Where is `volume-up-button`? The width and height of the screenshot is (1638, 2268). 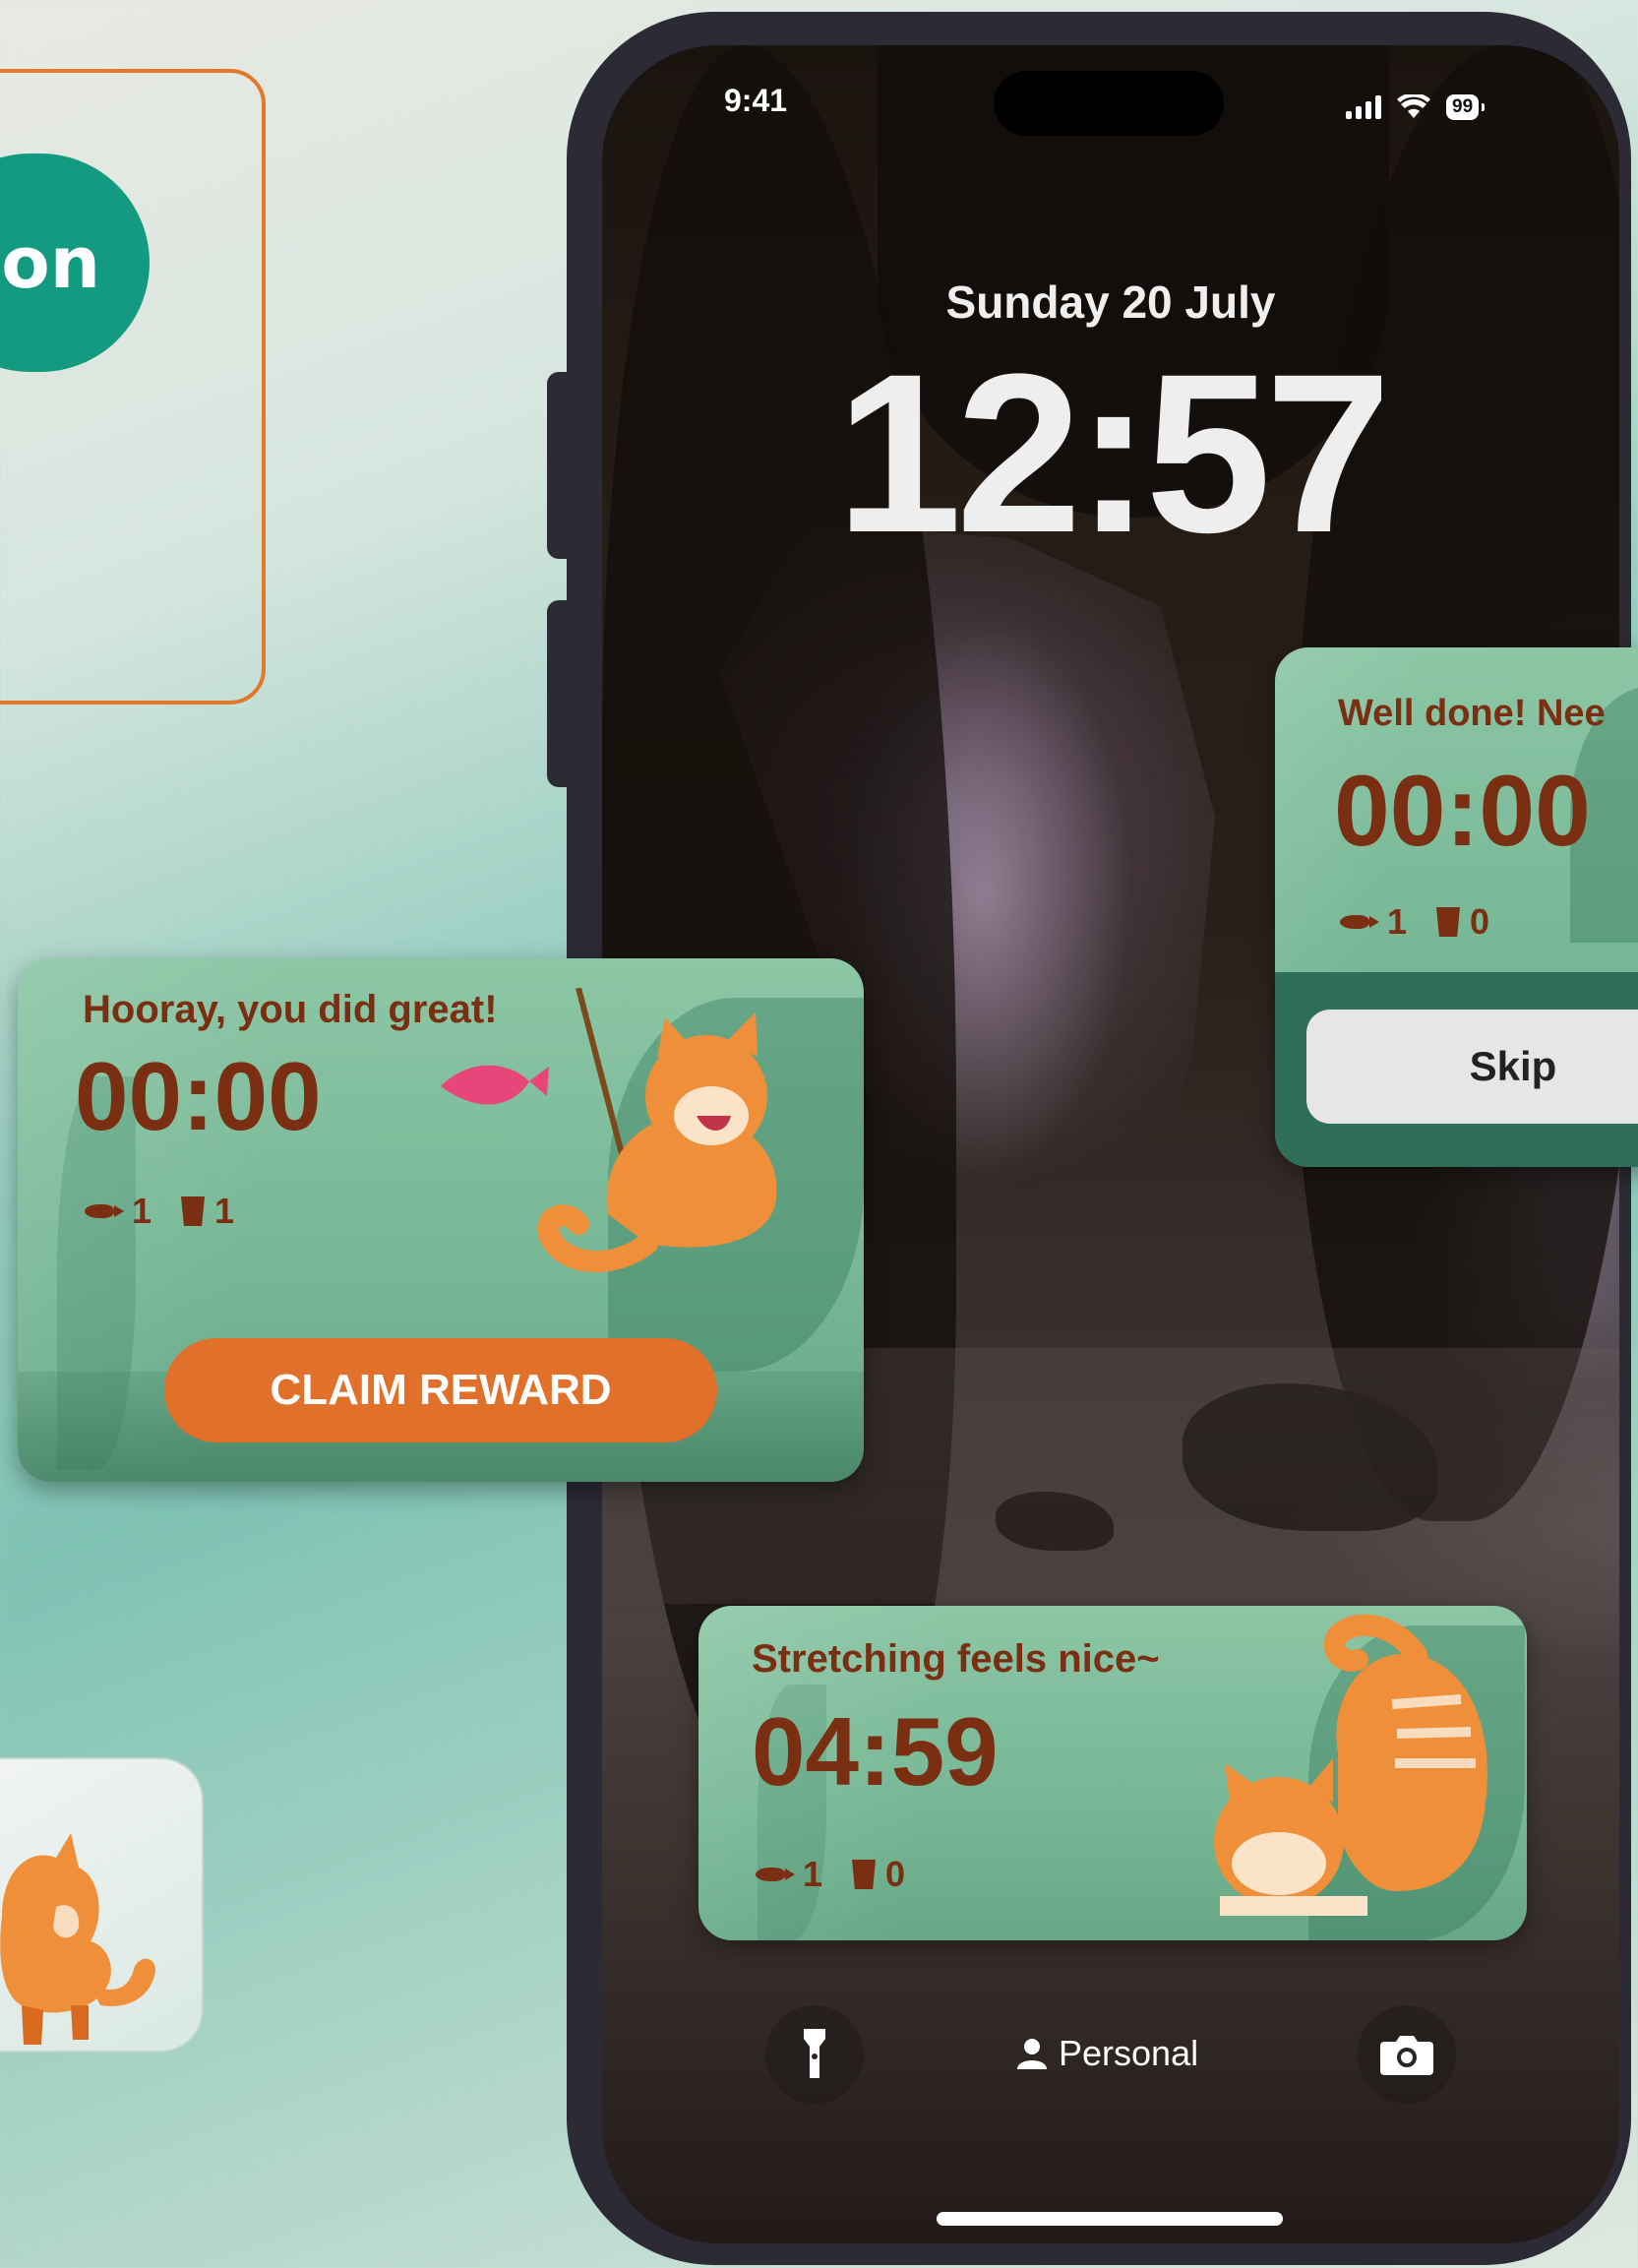 volume-up-button is located at coordinates (559, 466).